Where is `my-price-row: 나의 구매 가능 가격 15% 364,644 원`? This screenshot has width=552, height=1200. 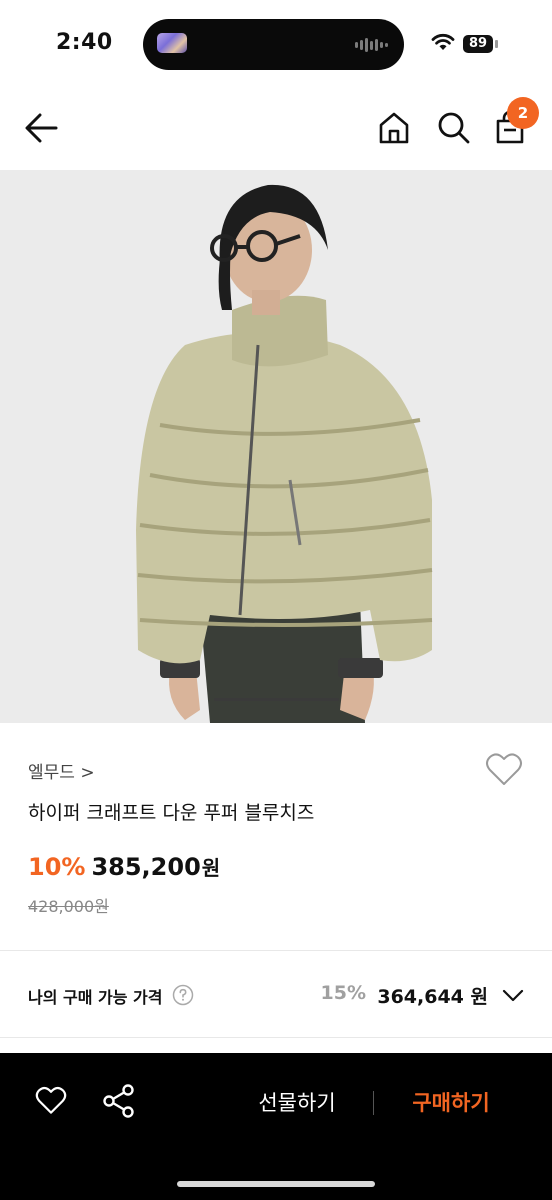
my-price-row: 나의 구매 가능 가격 15% 364,644 원 is located at coordinates (278, 996).